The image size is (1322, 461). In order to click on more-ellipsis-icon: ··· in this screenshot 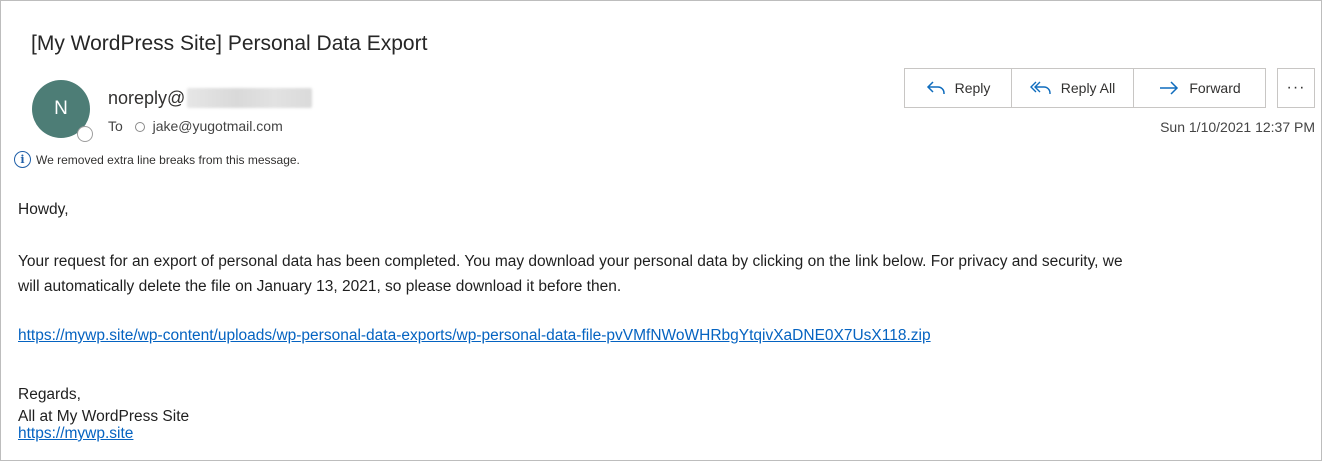, I will do `click(1296, 87)`.